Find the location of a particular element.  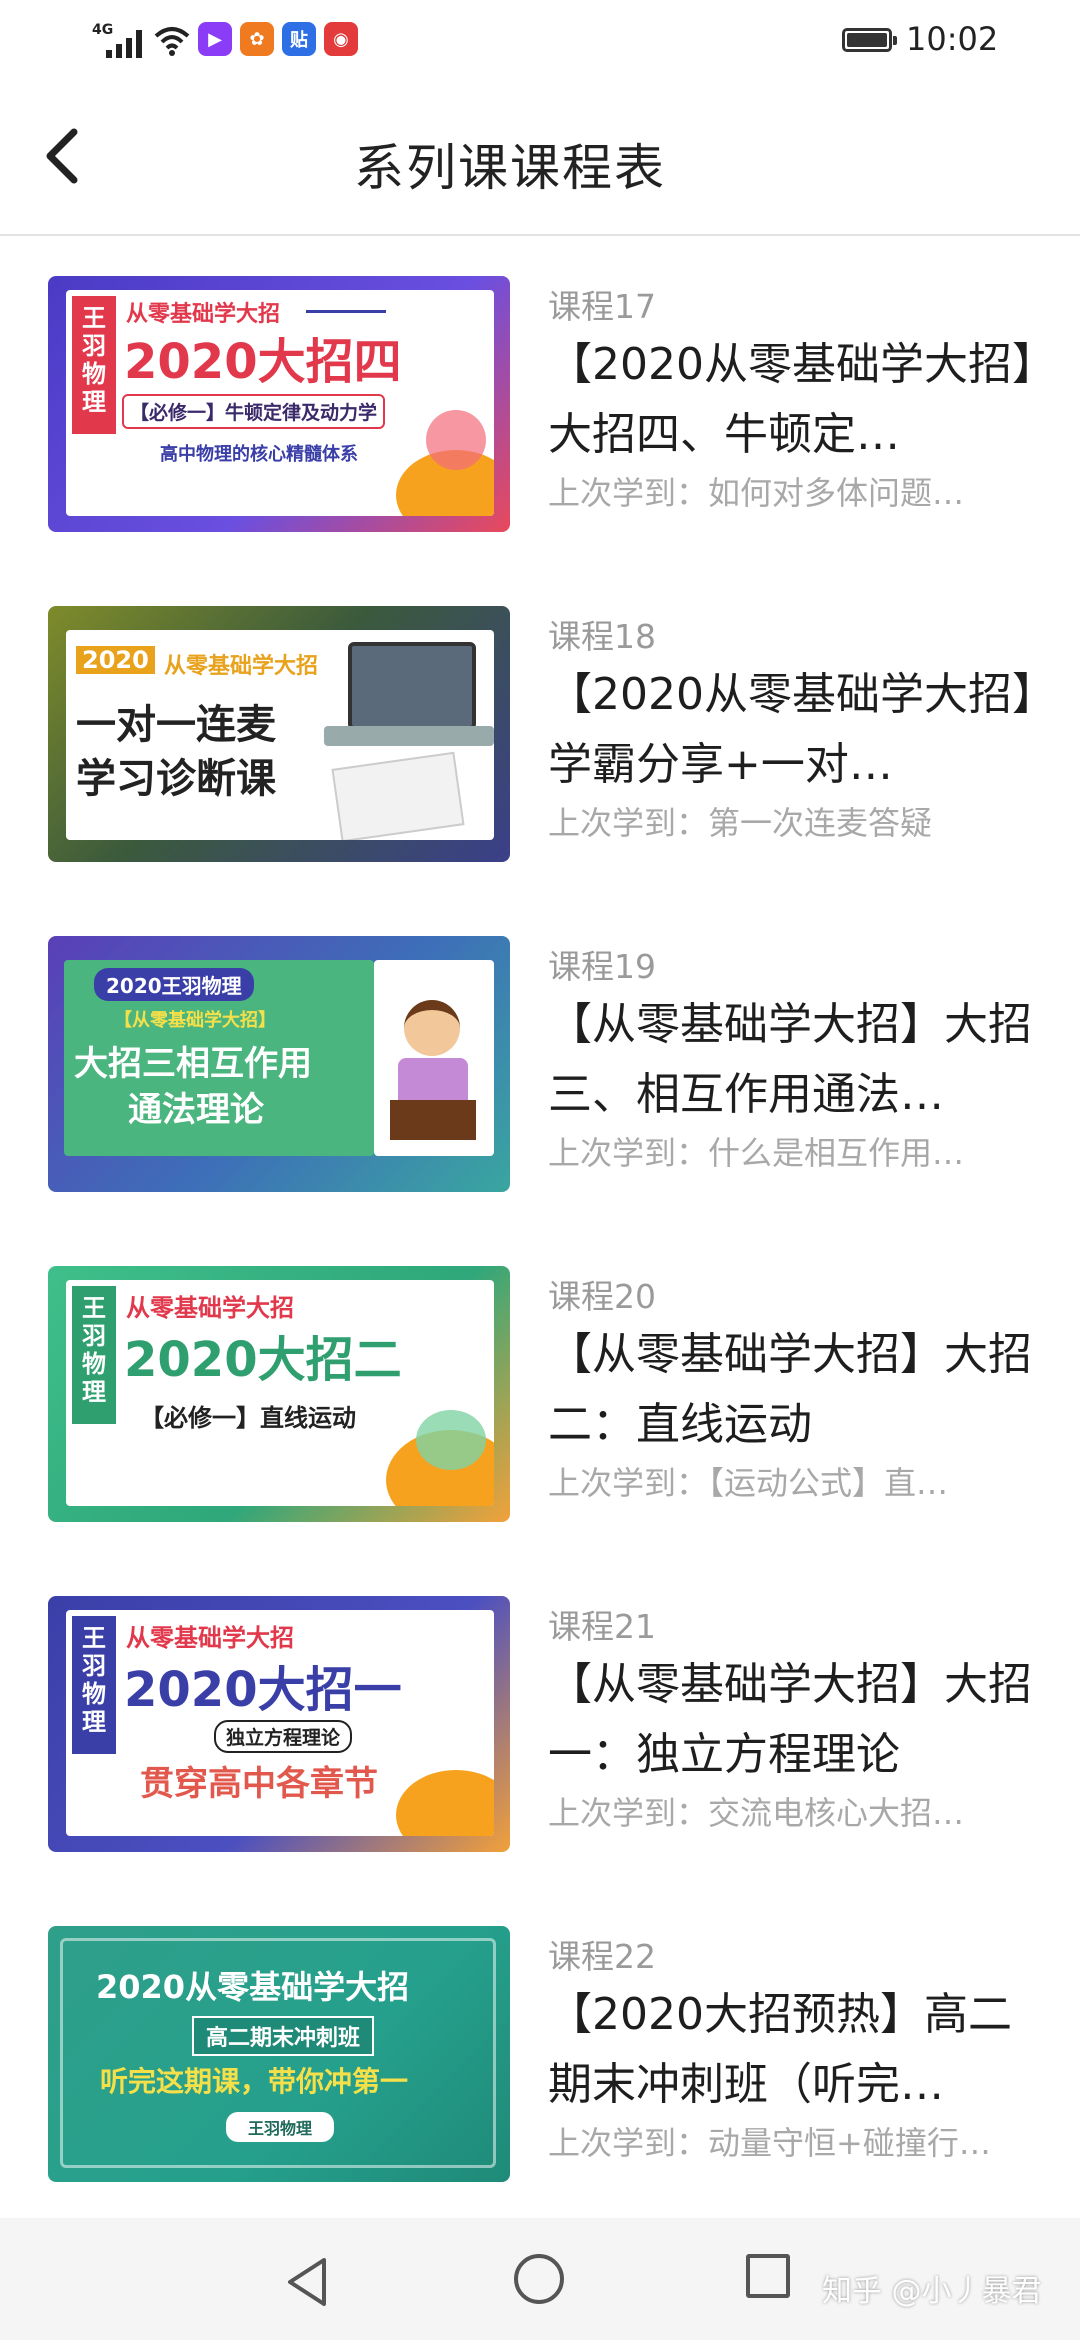

course-title: 【从零基础学大招】大招二：直线运动 is located at coordinates (790, 1389).